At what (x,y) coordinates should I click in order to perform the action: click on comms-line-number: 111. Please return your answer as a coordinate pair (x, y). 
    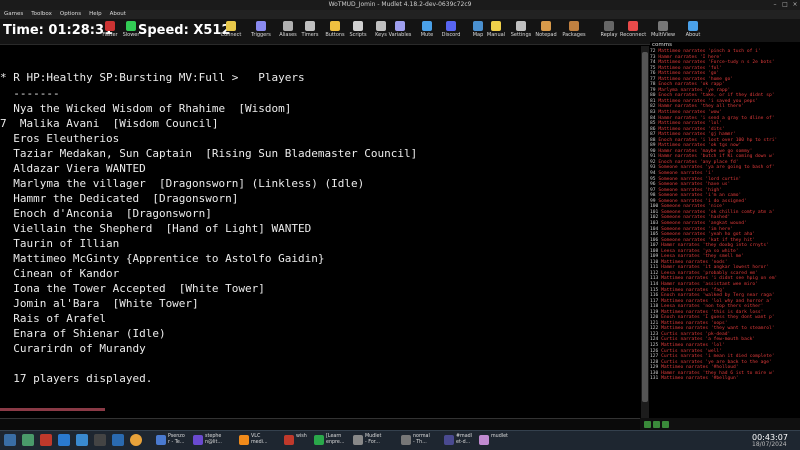
    Looking at the image, I should click on (654, 268).